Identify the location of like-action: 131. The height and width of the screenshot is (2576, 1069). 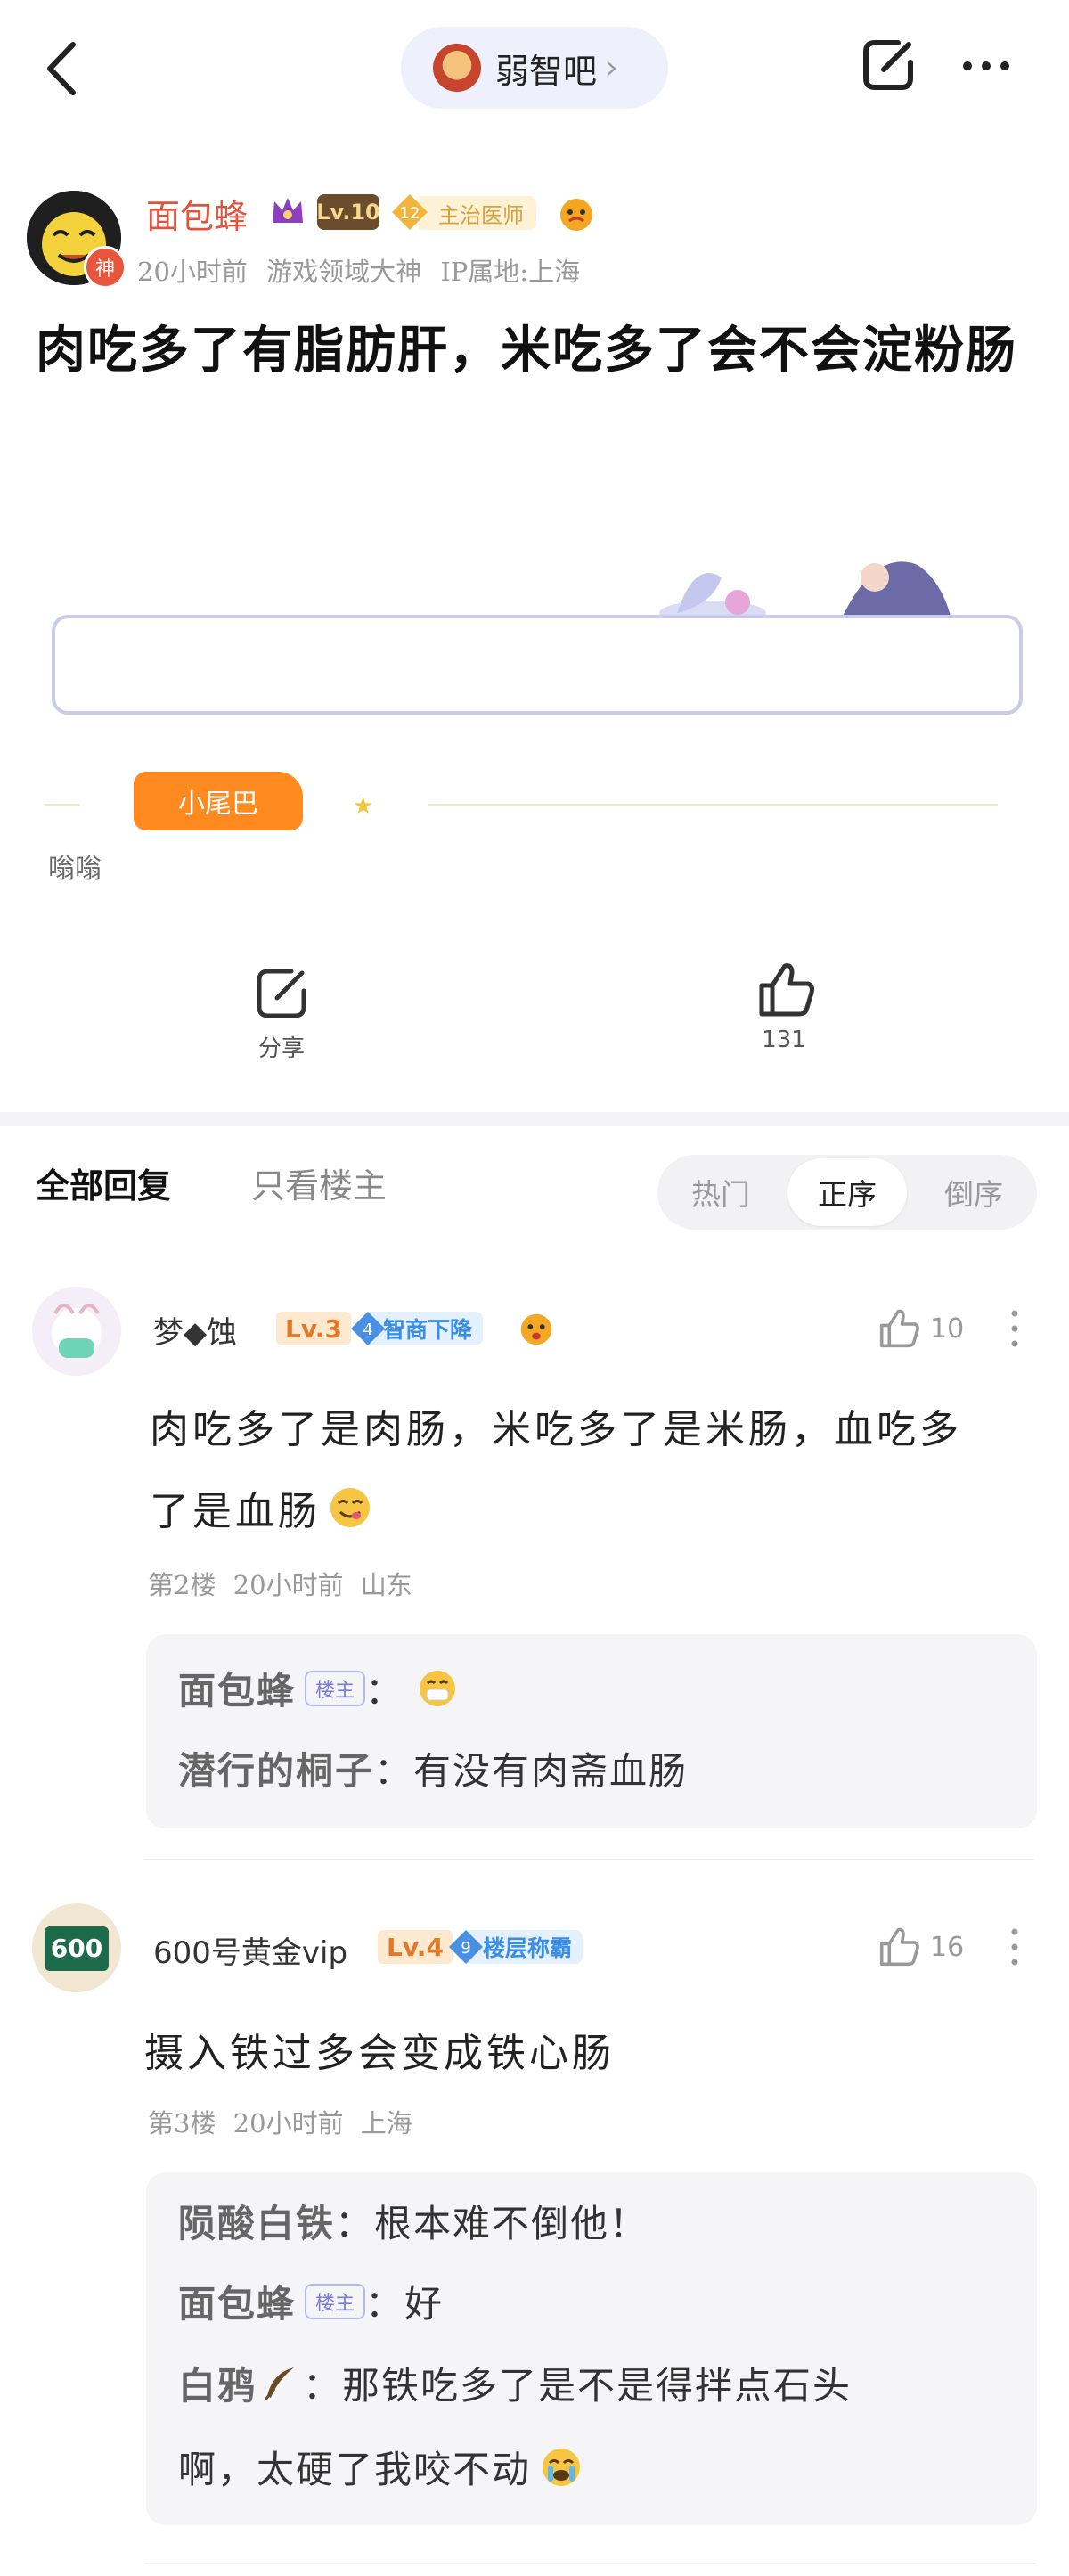
(784, 1006).